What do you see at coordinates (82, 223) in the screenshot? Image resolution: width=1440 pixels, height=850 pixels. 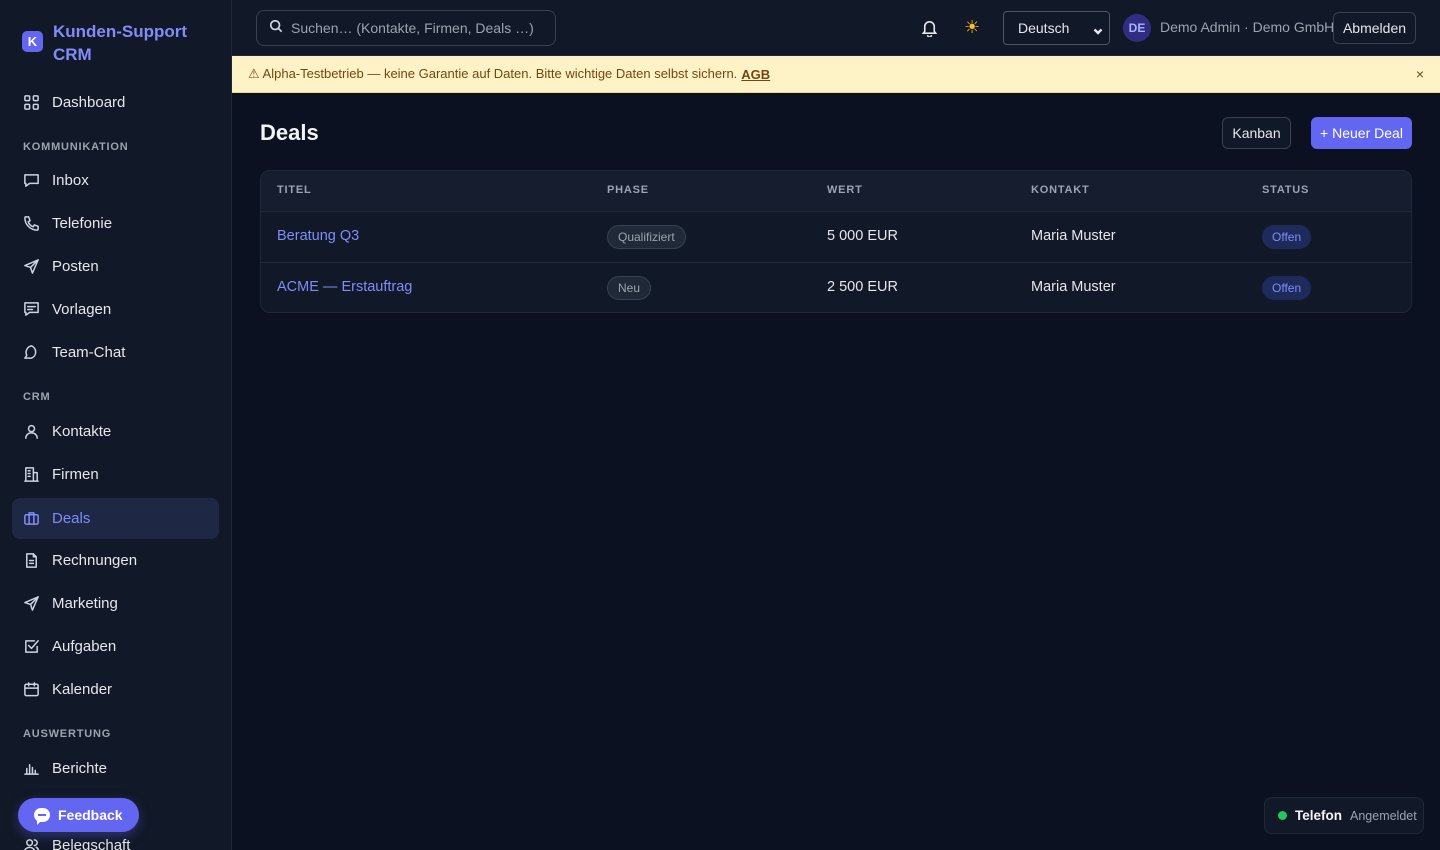 I see `sidebar-item-label: Telefonie` at bounding box center [82, 223].